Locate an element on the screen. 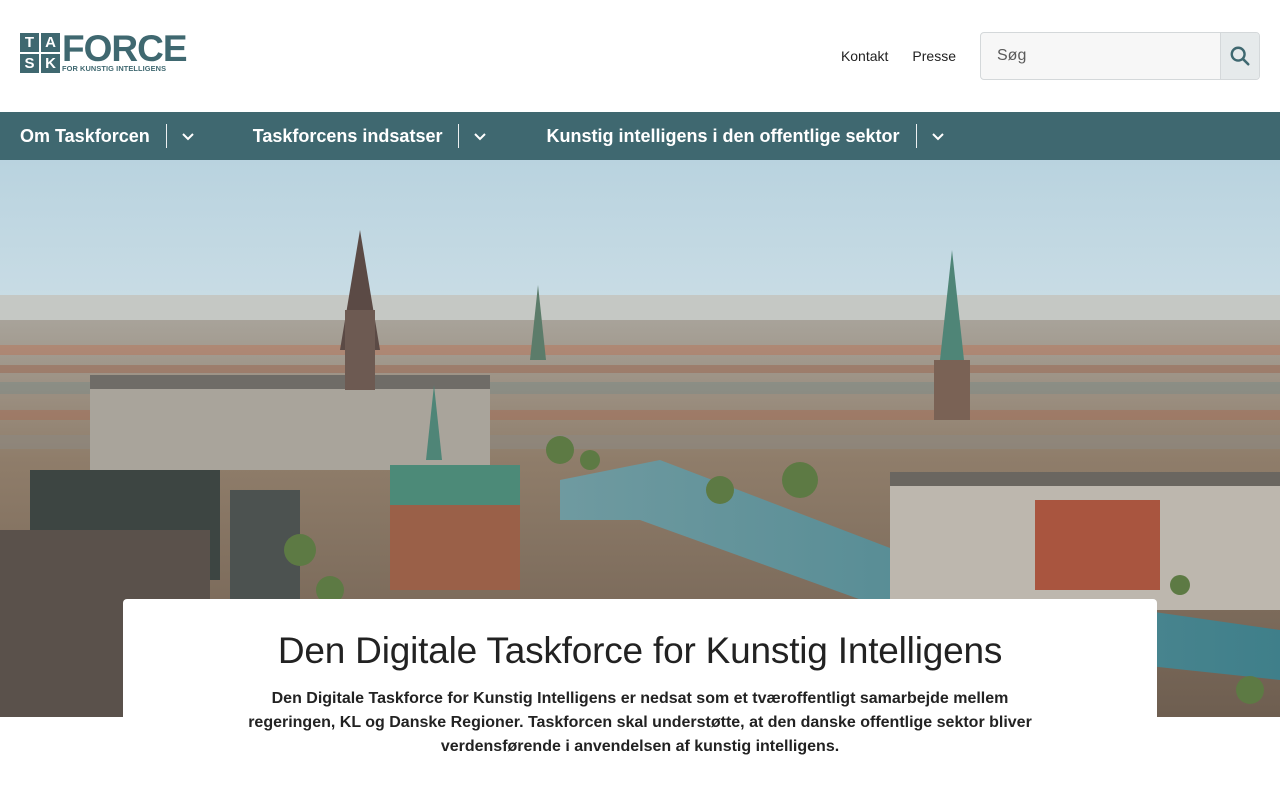 Image resolution: width=1280 pixels, height=800 pixels. nav-toggle-om-taskforcen is located at coordinates (188, 136).